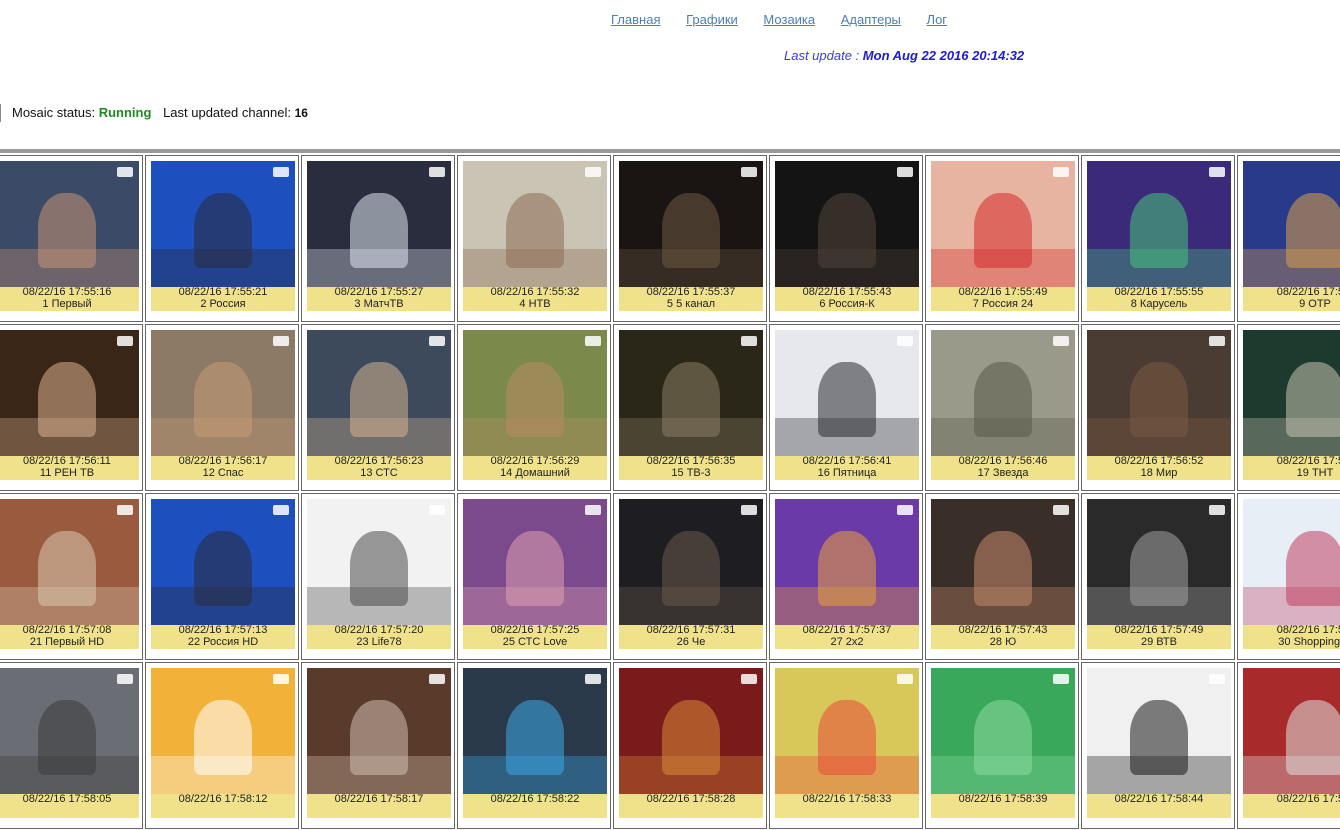  I want to click on channel-cell: 08/22/16 17:58:17, so click(378, 745).